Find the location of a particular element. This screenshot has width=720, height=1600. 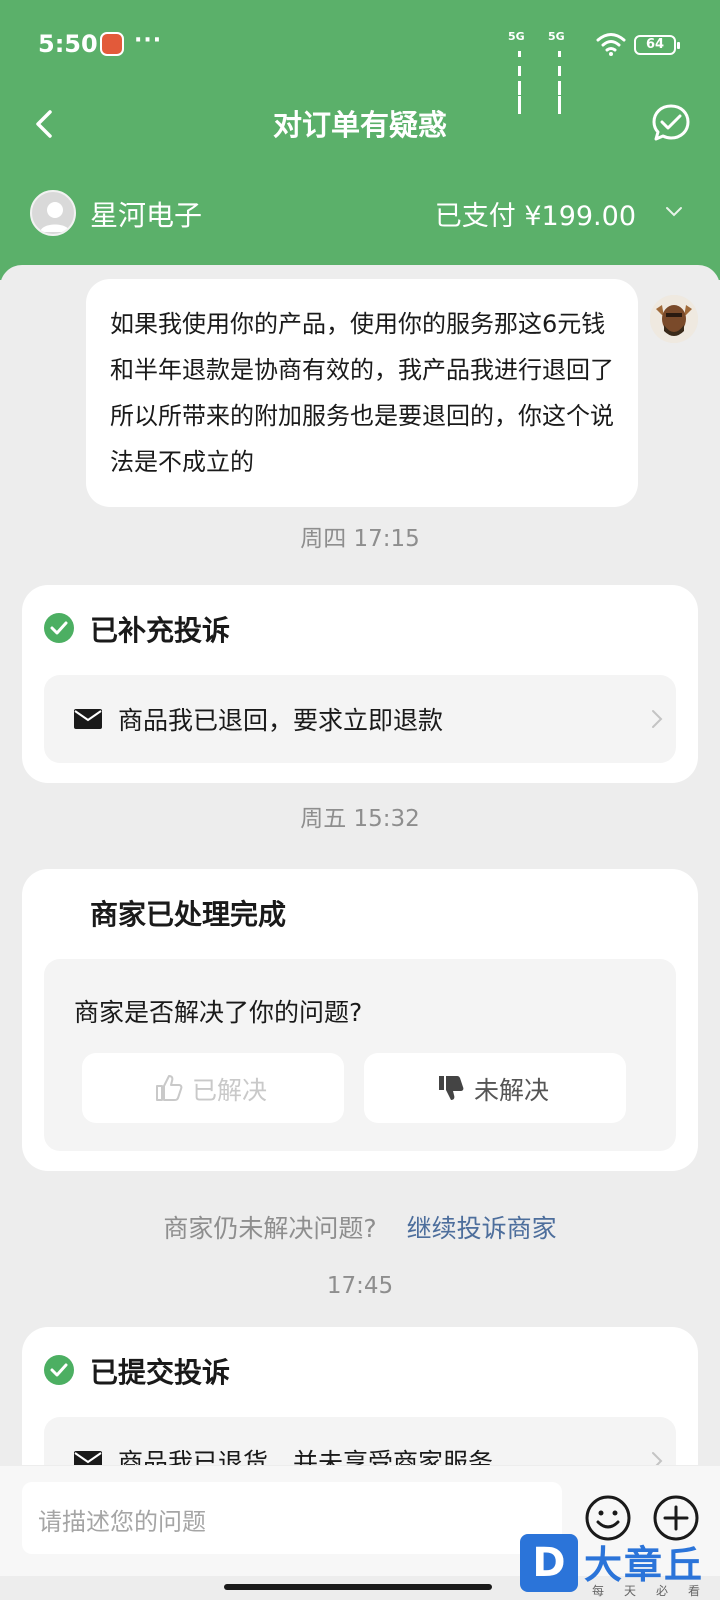

message-input: 请描述您的问题 is located at coordinates (292, 1518).